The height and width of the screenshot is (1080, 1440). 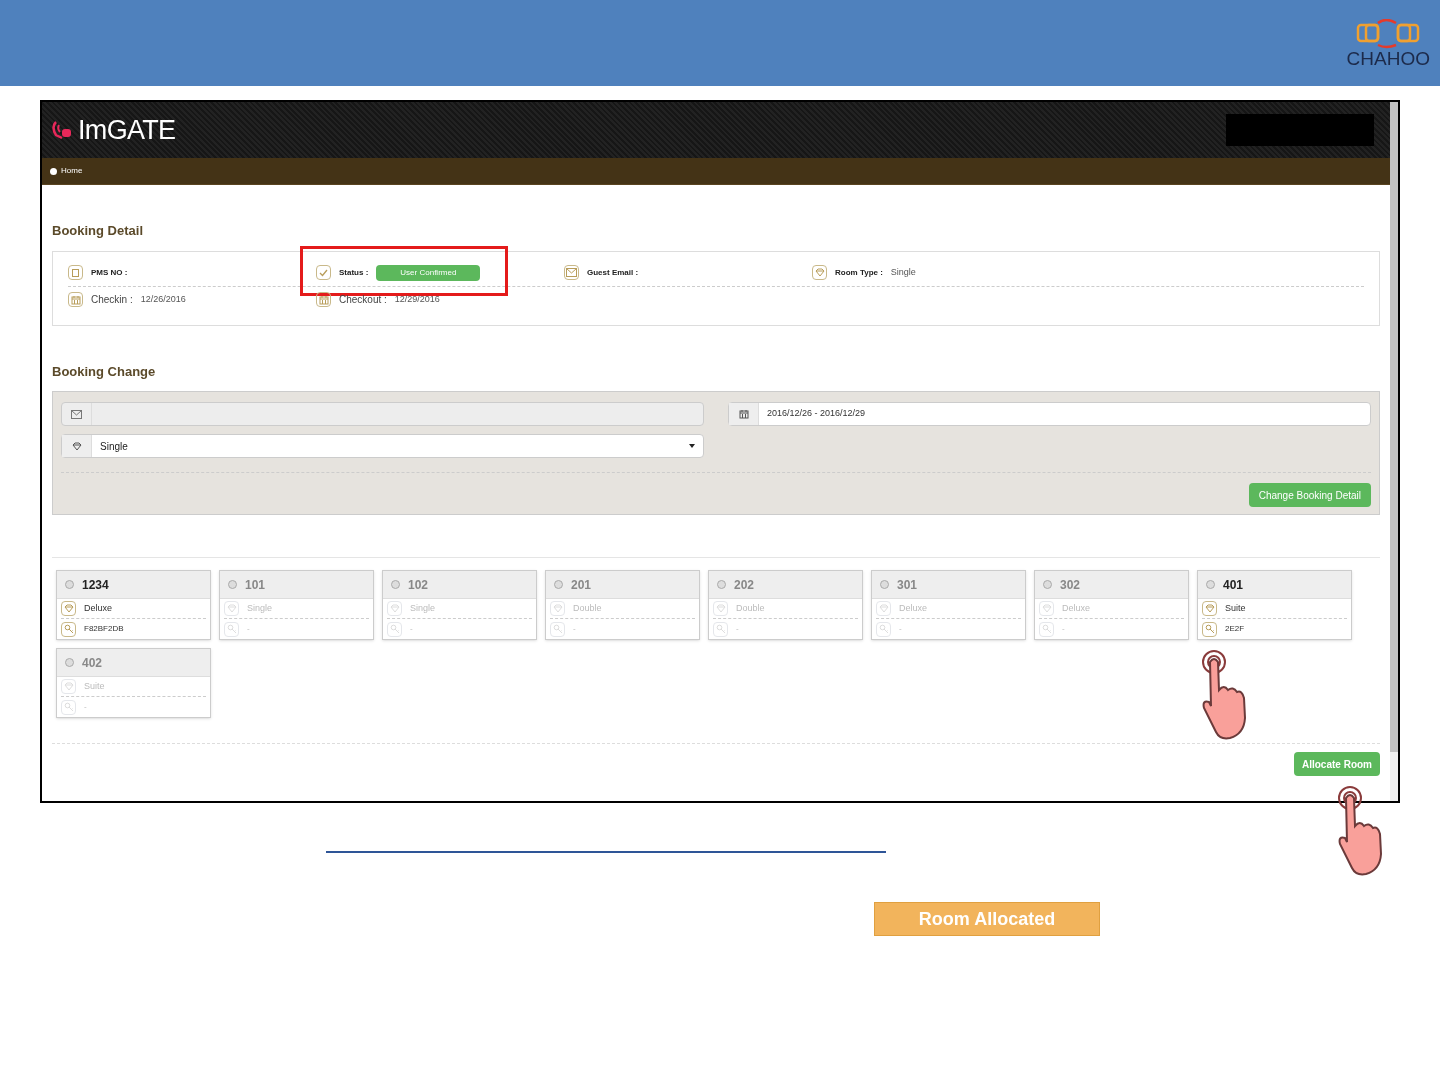 I want to click on field-label: Status :, so click(x=354, y=272).